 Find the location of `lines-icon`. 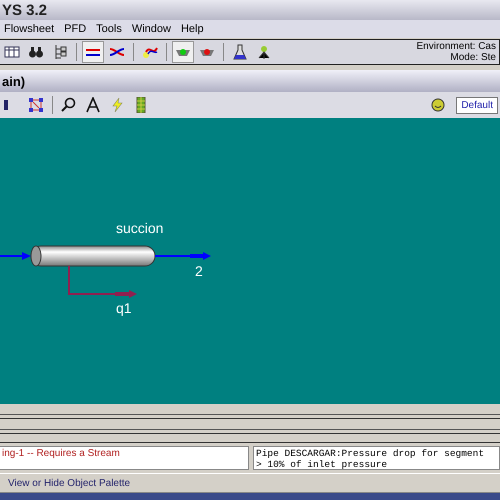

lines-icon is located at coordinates (93, 52).